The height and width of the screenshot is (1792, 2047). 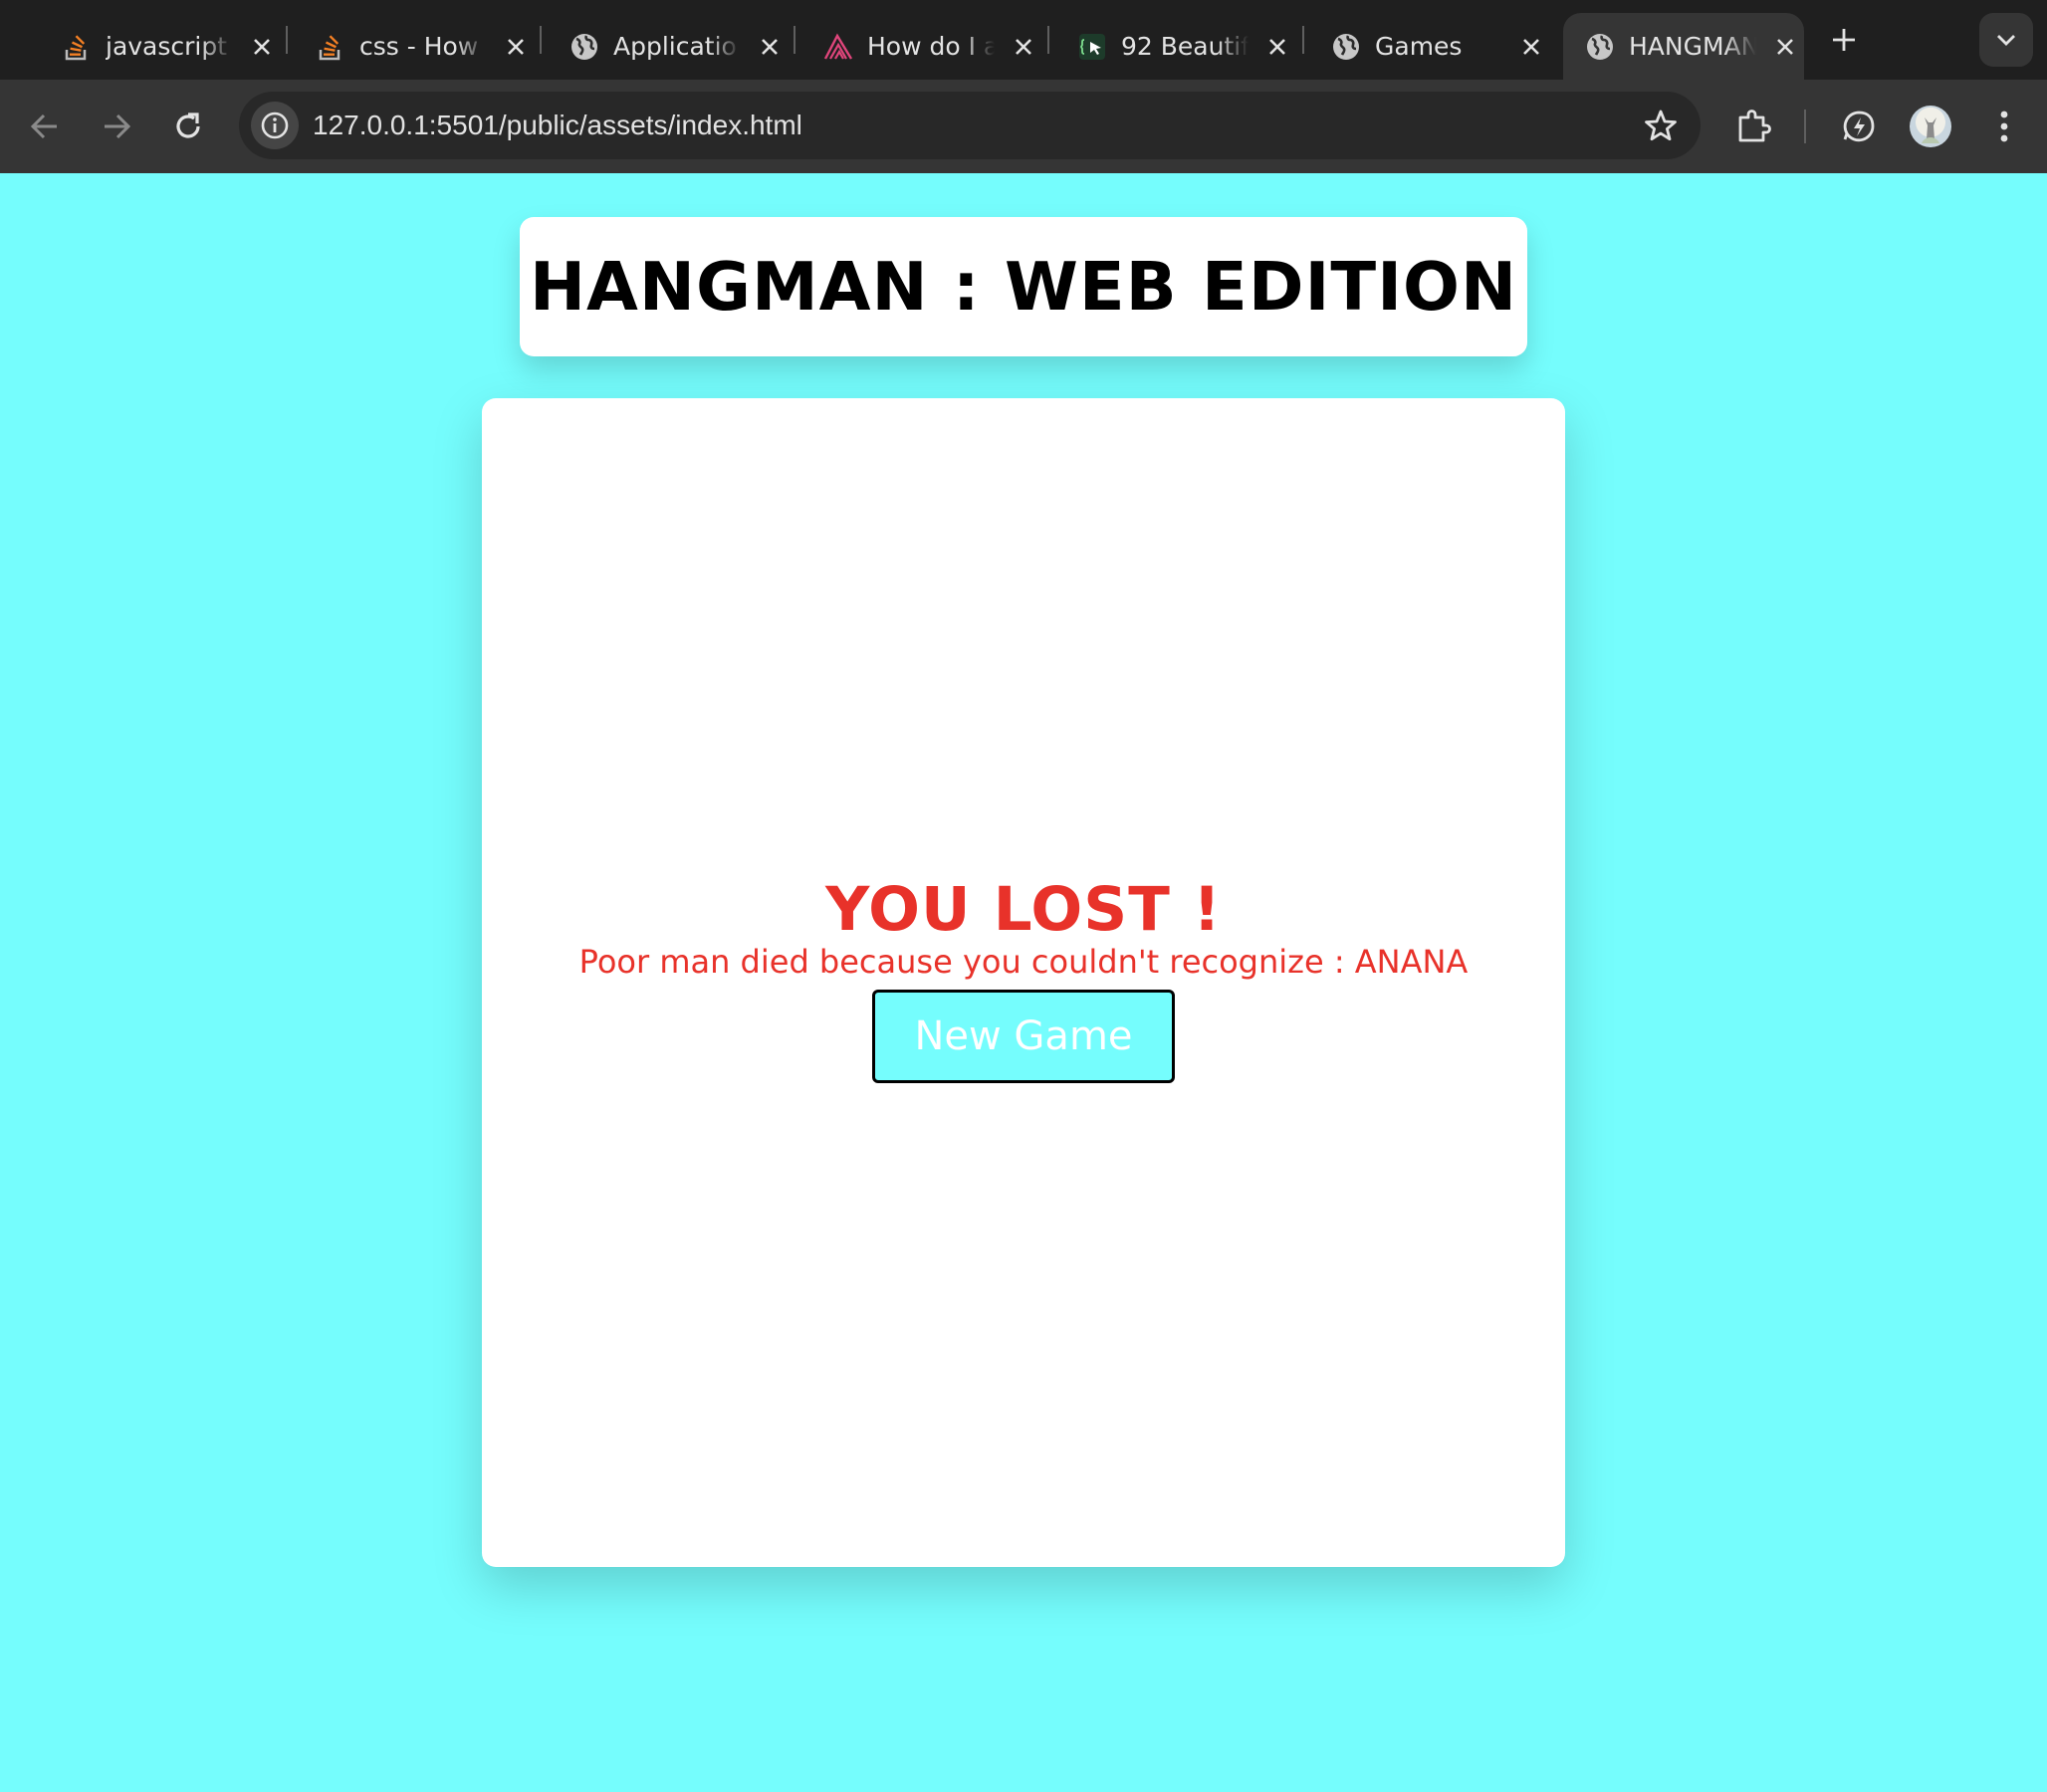 I want to click on tab-title: 92 Beautif, so click(x=1185, y=47).